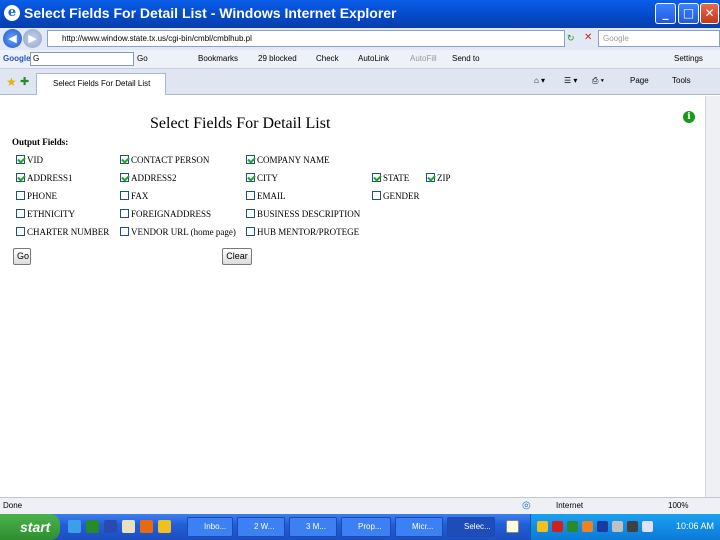 The height and width of the screenshot is (540, 720). I want to click on close-button: ✕, so click(709, 13).